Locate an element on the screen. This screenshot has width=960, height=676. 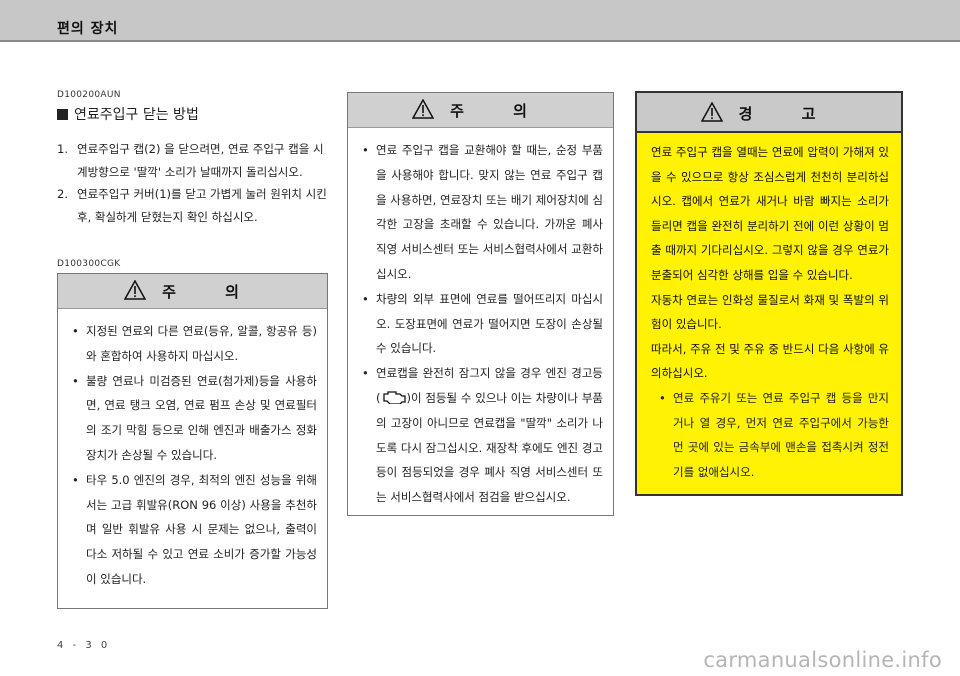
square-bullet-icon is located at coordinates (62, 114).